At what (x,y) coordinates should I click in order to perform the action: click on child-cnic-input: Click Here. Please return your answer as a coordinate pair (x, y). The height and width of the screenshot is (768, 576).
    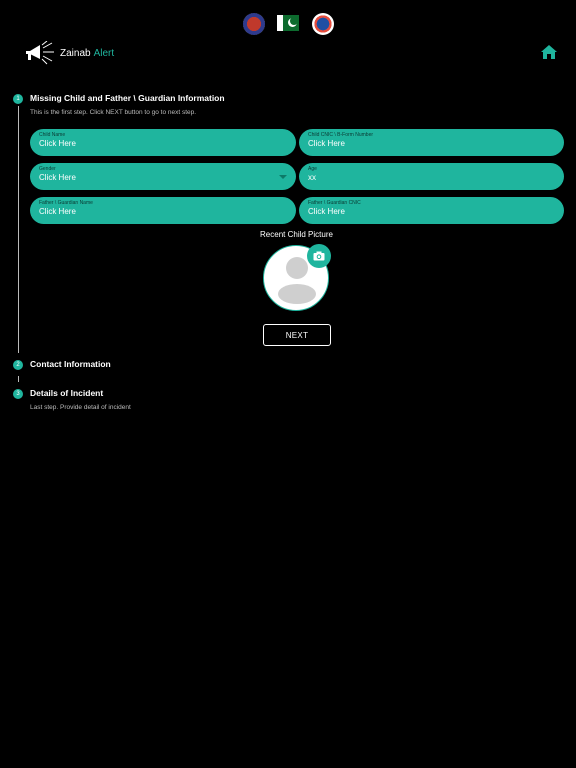
    Looking at the image, I should click on (431, 143).